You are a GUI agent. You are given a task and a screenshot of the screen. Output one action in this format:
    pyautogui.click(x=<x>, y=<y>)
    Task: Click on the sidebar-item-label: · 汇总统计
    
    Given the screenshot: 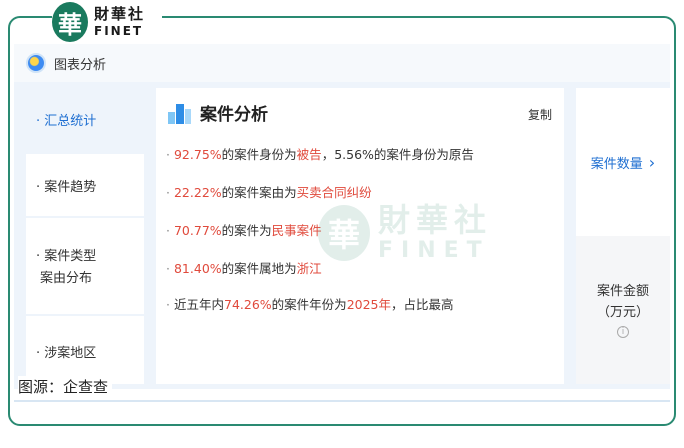 What is the action you would take?
    pyautogui.click(x=66, y=121)
    